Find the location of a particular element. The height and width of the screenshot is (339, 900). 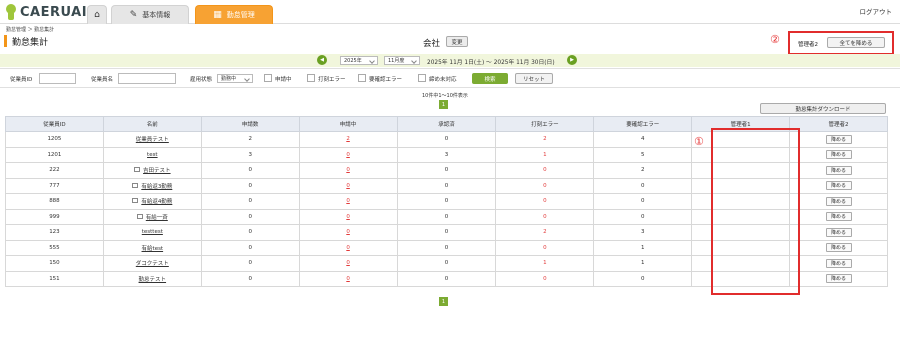

cell-employee-id: 555 is located at coordinates (54, 247).